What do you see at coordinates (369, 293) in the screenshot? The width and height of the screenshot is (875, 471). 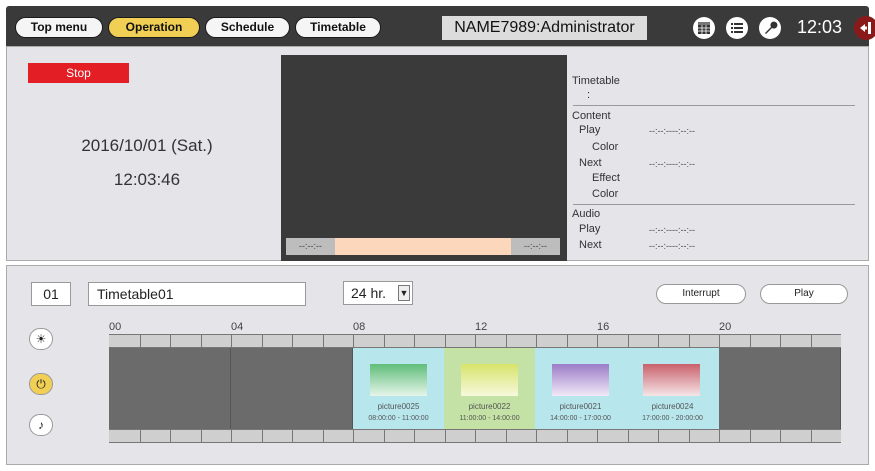 I see `mode-select-value: 24 hr.` at bounding box center [369, 293].